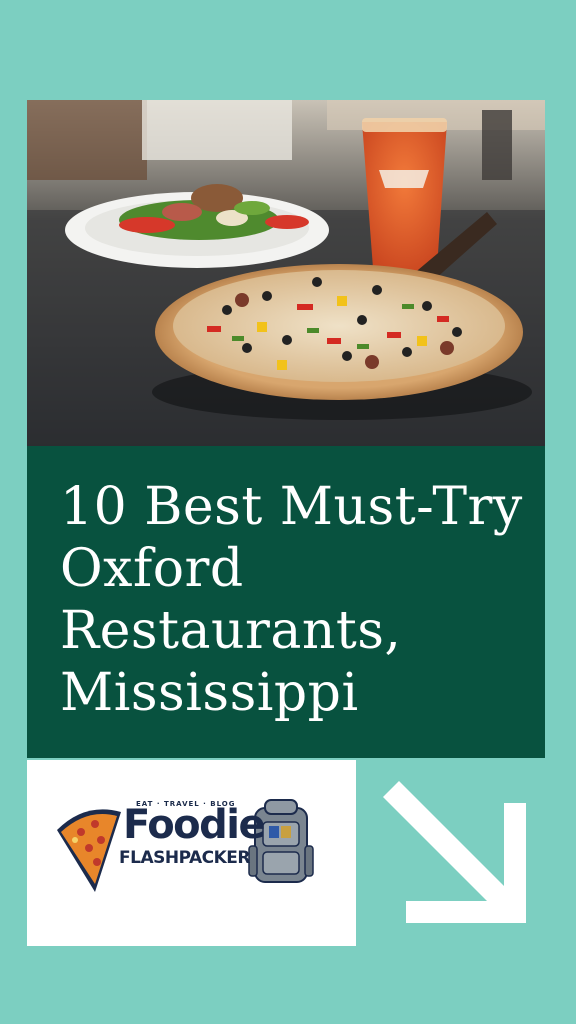 This screenshot has width=576, height=1024. Describe the element at coordinates (184, 858) in the screenshot. I see `logo-brand-bottom: FLASHPACKER` at that location.